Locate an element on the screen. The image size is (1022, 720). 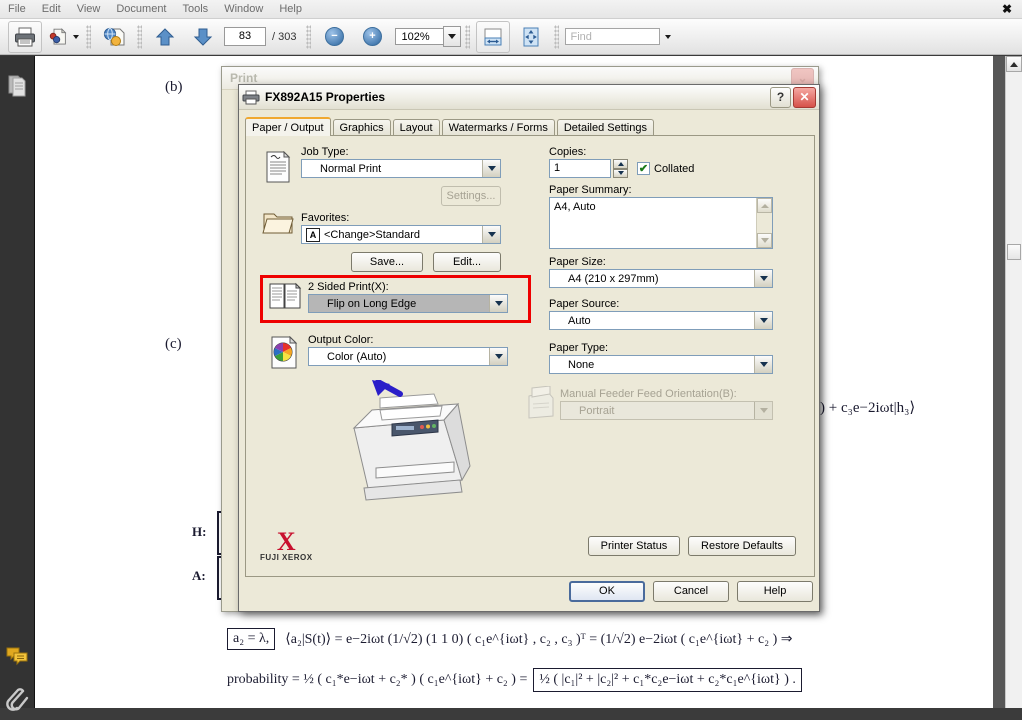
paper-summary-value: A4, Auto is located at coordinates (575, 207).